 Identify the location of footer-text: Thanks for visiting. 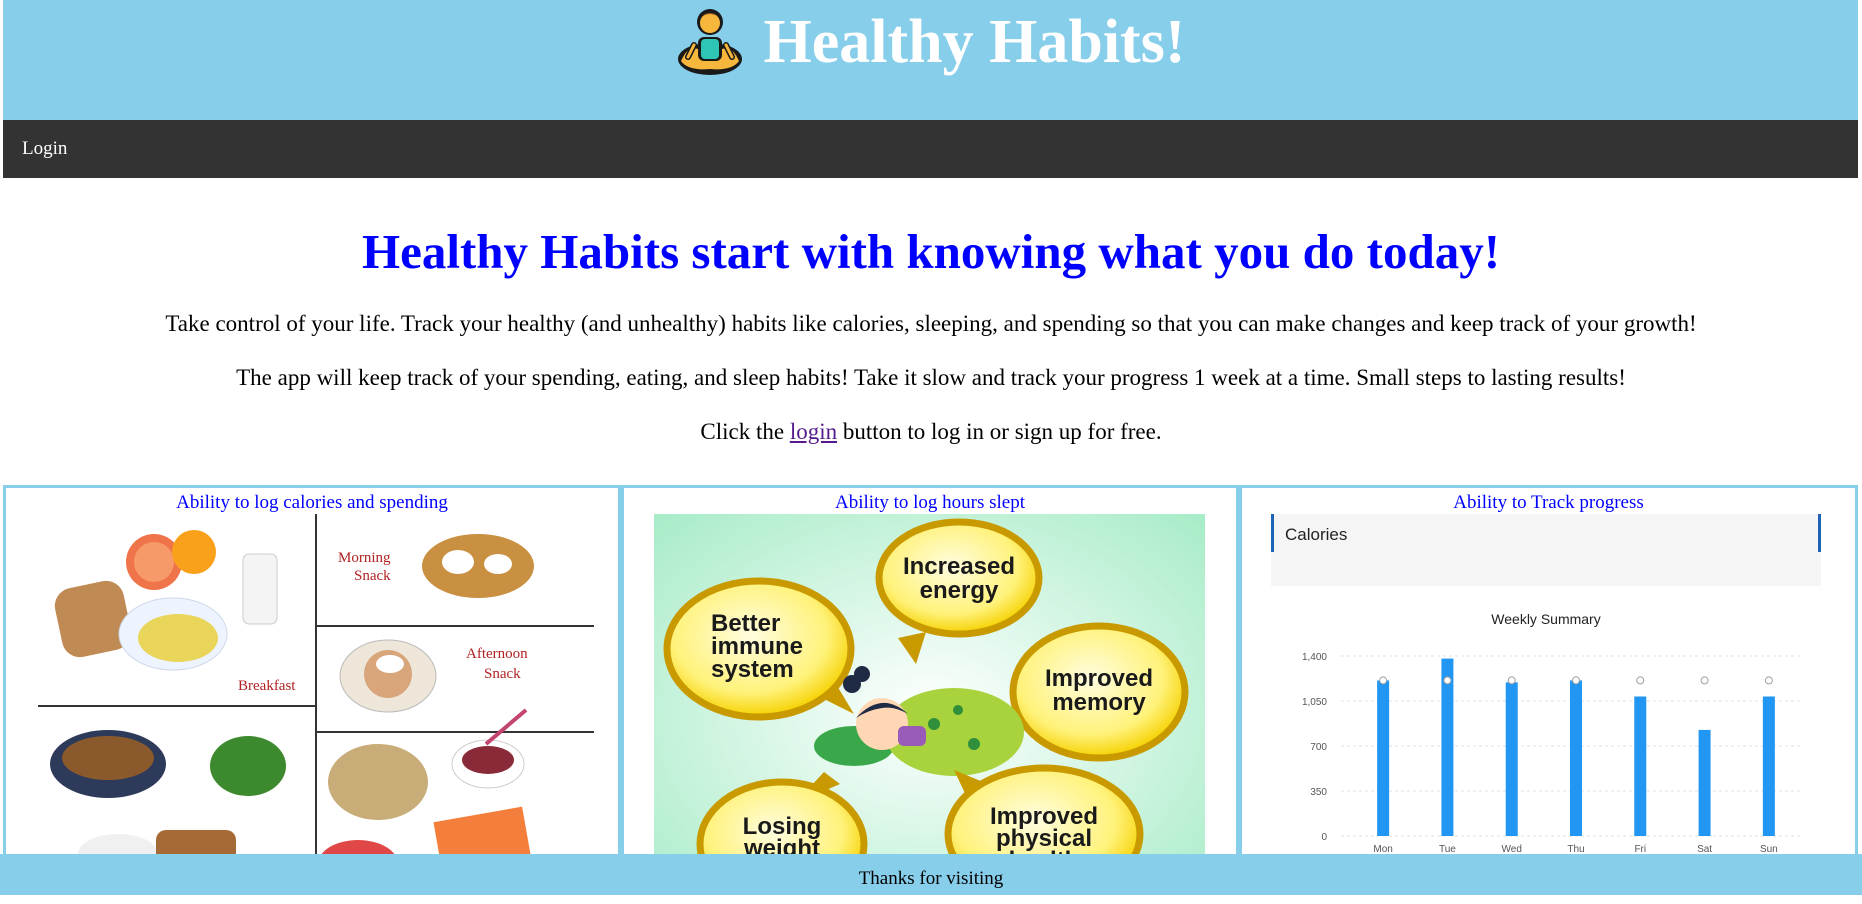
(931, 878).